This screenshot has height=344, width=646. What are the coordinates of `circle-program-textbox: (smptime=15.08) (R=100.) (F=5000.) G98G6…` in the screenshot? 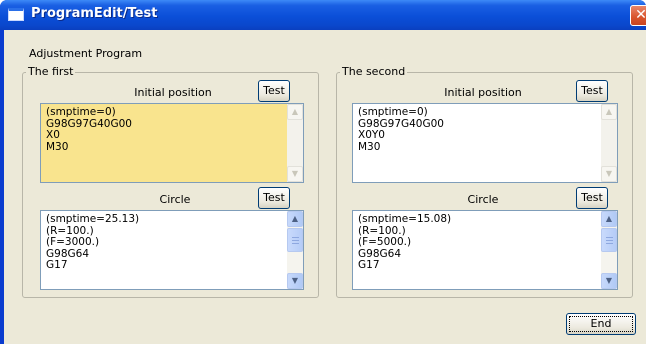 It's located at (485, 250).